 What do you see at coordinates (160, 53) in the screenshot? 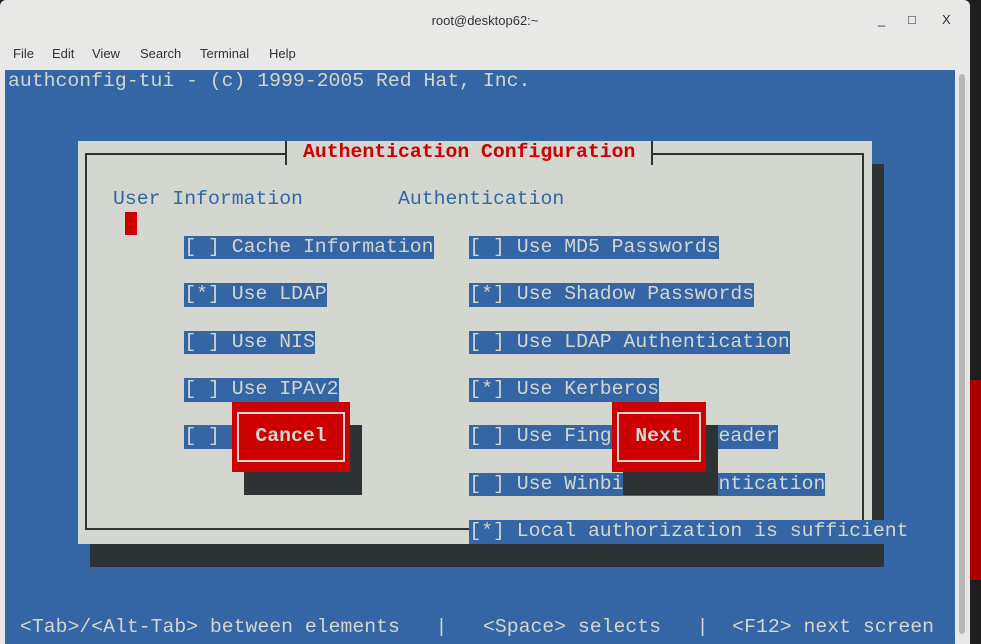
I see `menu-search: Search` at bounding box center [160, 53].